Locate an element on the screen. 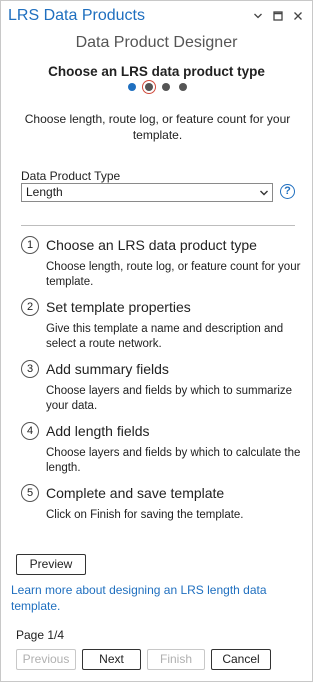 Image resolution: width=320 pixels, height=682 pixels. product-type-select: Length is located at coordinates (147, 192).